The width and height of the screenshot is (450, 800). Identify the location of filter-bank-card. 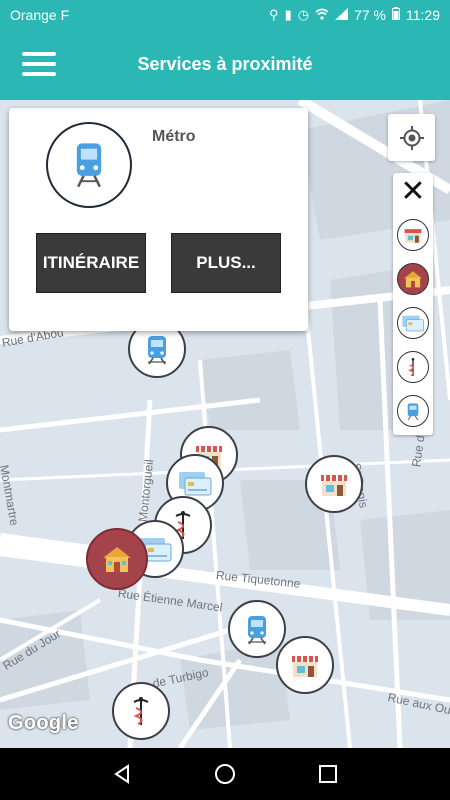
(413, 323).